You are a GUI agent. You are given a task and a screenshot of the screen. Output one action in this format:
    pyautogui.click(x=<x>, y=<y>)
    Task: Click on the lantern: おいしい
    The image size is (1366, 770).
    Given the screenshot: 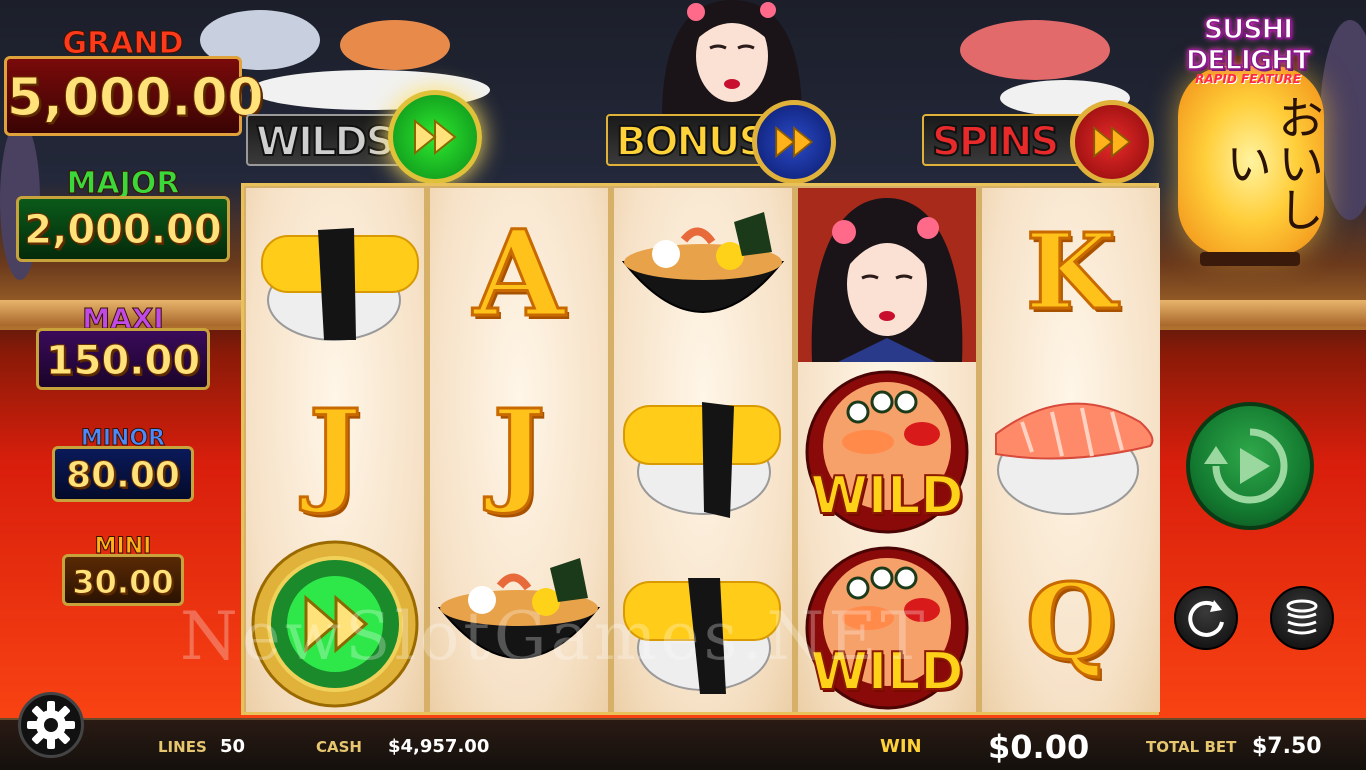 What is the action you would take?
    pyautogui.click(x=1251, y=161)
    